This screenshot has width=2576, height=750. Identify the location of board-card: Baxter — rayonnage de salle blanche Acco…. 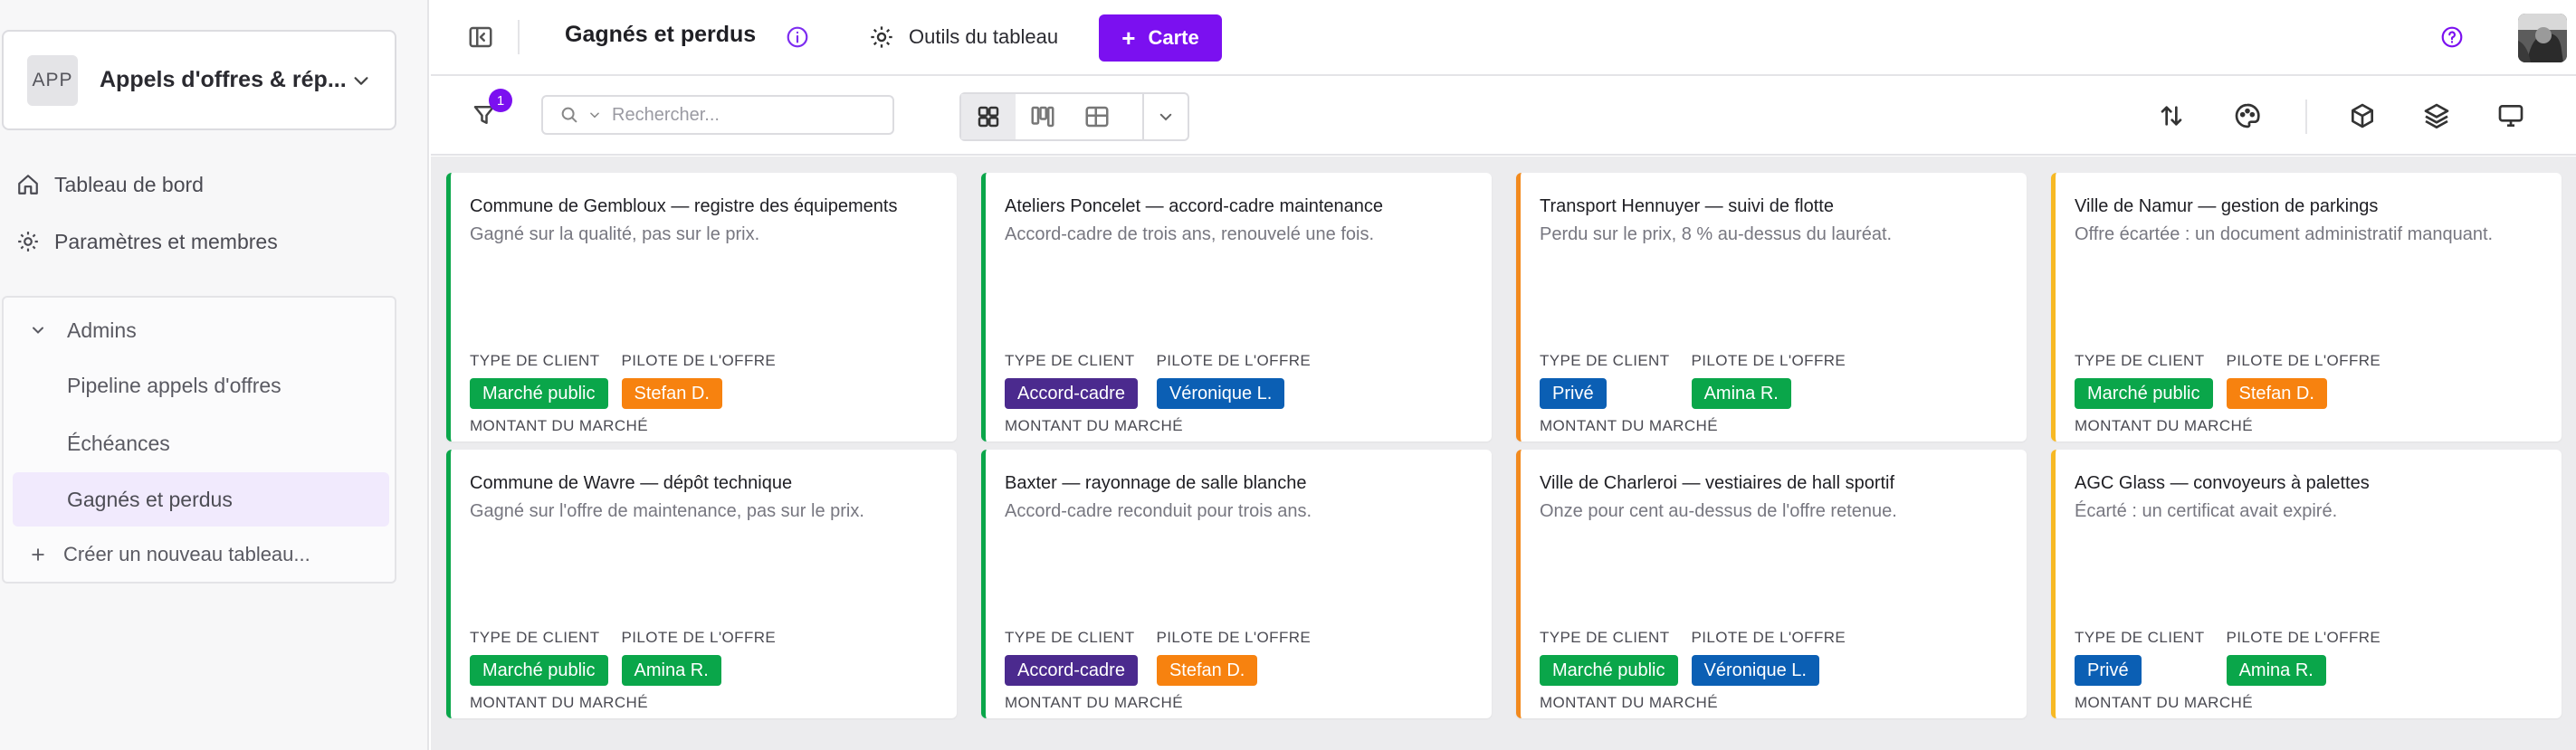
(1237, 584).